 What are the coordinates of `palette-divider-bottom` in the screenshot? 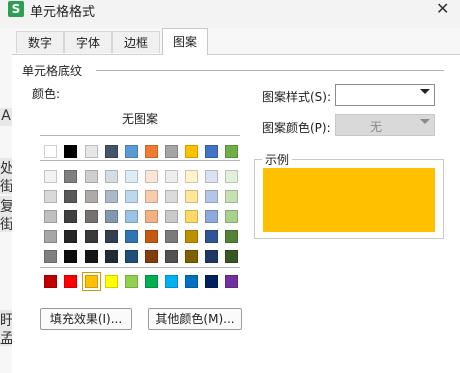 It's located at (140, 267).